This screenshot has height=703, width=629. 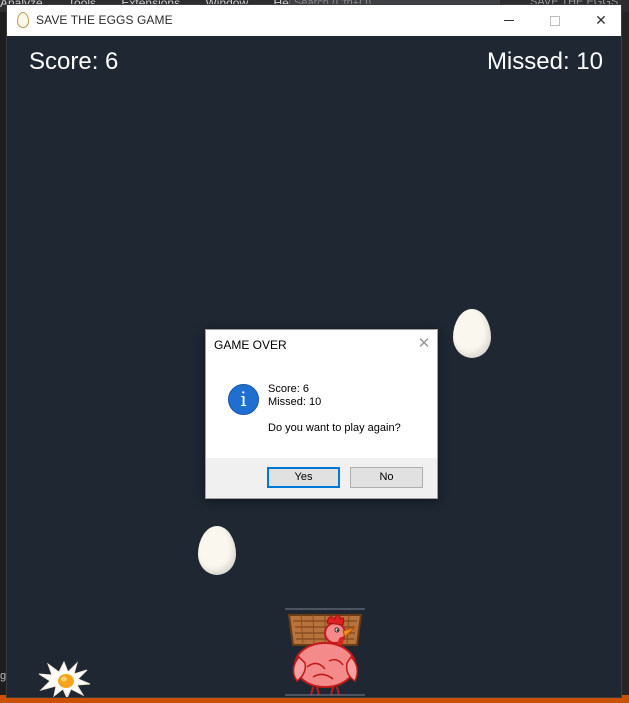 I want to click on minimize-icon, so click(x=509, y=20).